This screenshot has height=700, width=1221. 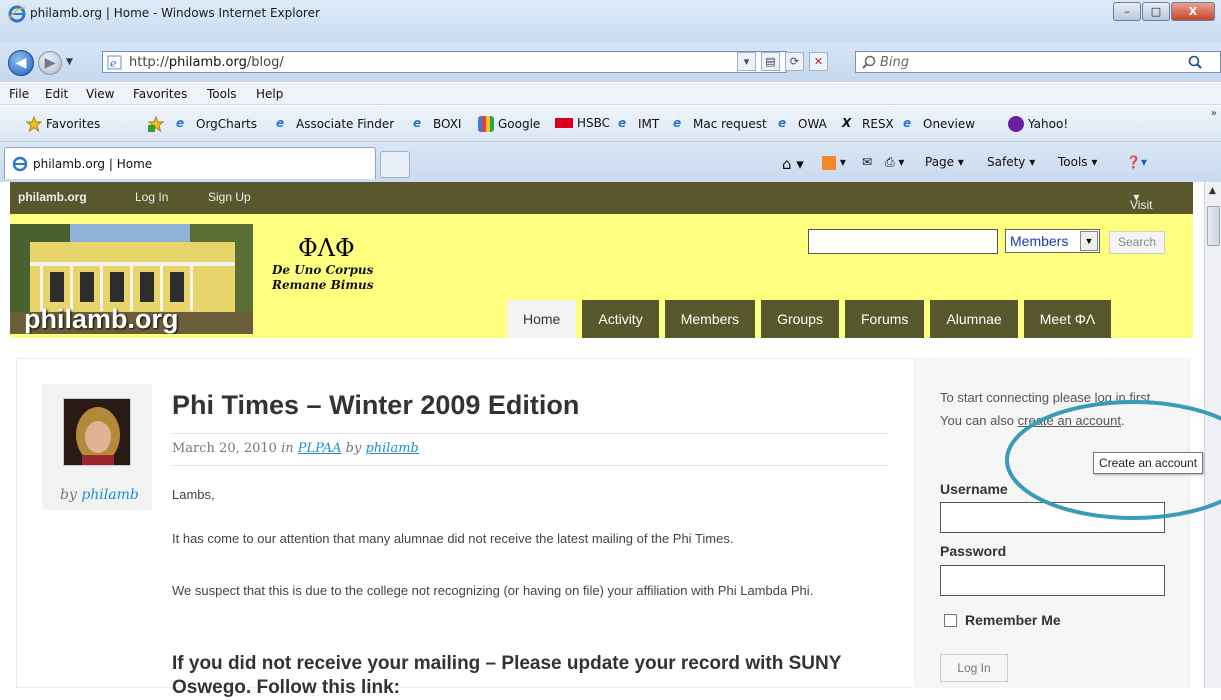 What do you see at coordinates (50, 63) in the screenshot?
I see `forward-button: ▶` at bounding box center [50, 63].